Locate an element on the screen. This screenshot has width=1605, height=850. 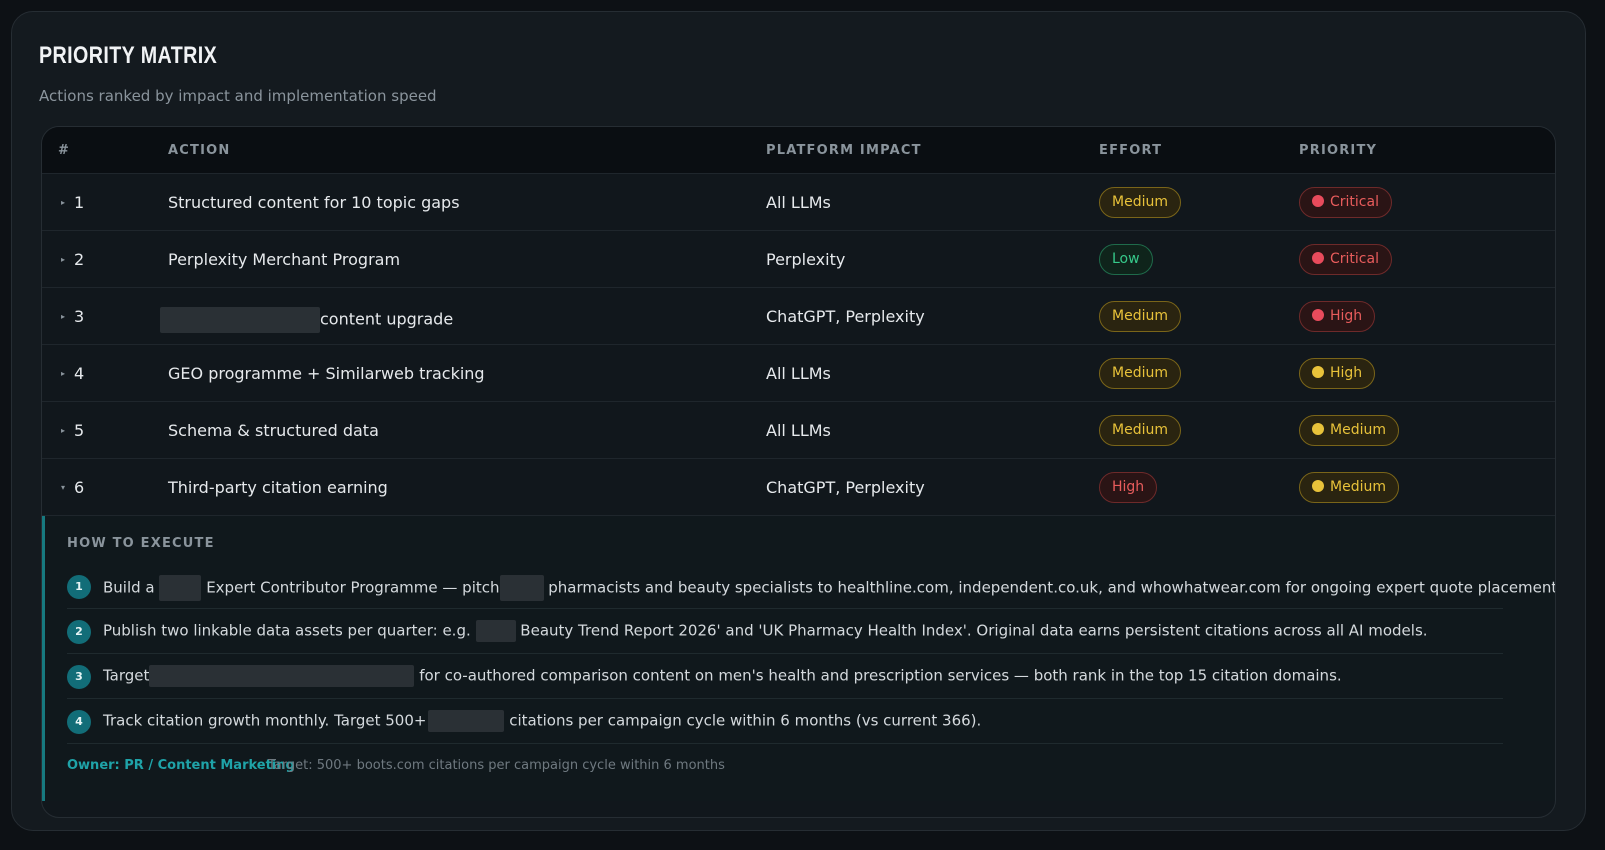
row-action: Perplexity Merchant Program is located at coordinates (284, 259).